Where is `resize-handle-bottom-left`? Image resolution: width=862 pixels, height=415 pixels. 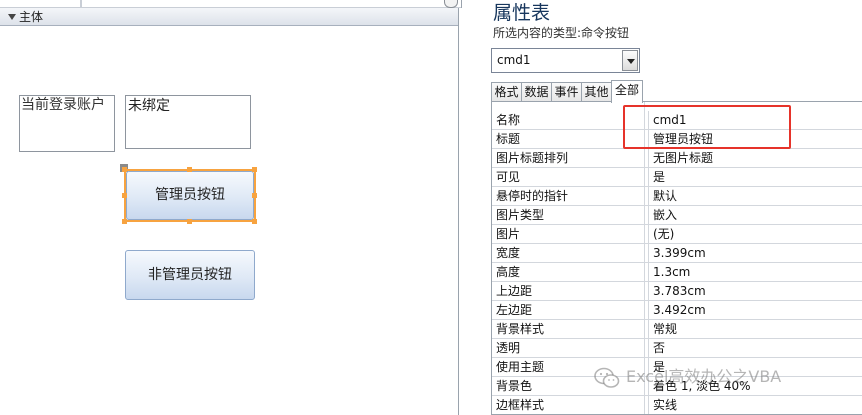 resize-handle-bottom-left is located at coordinates (124, 221).